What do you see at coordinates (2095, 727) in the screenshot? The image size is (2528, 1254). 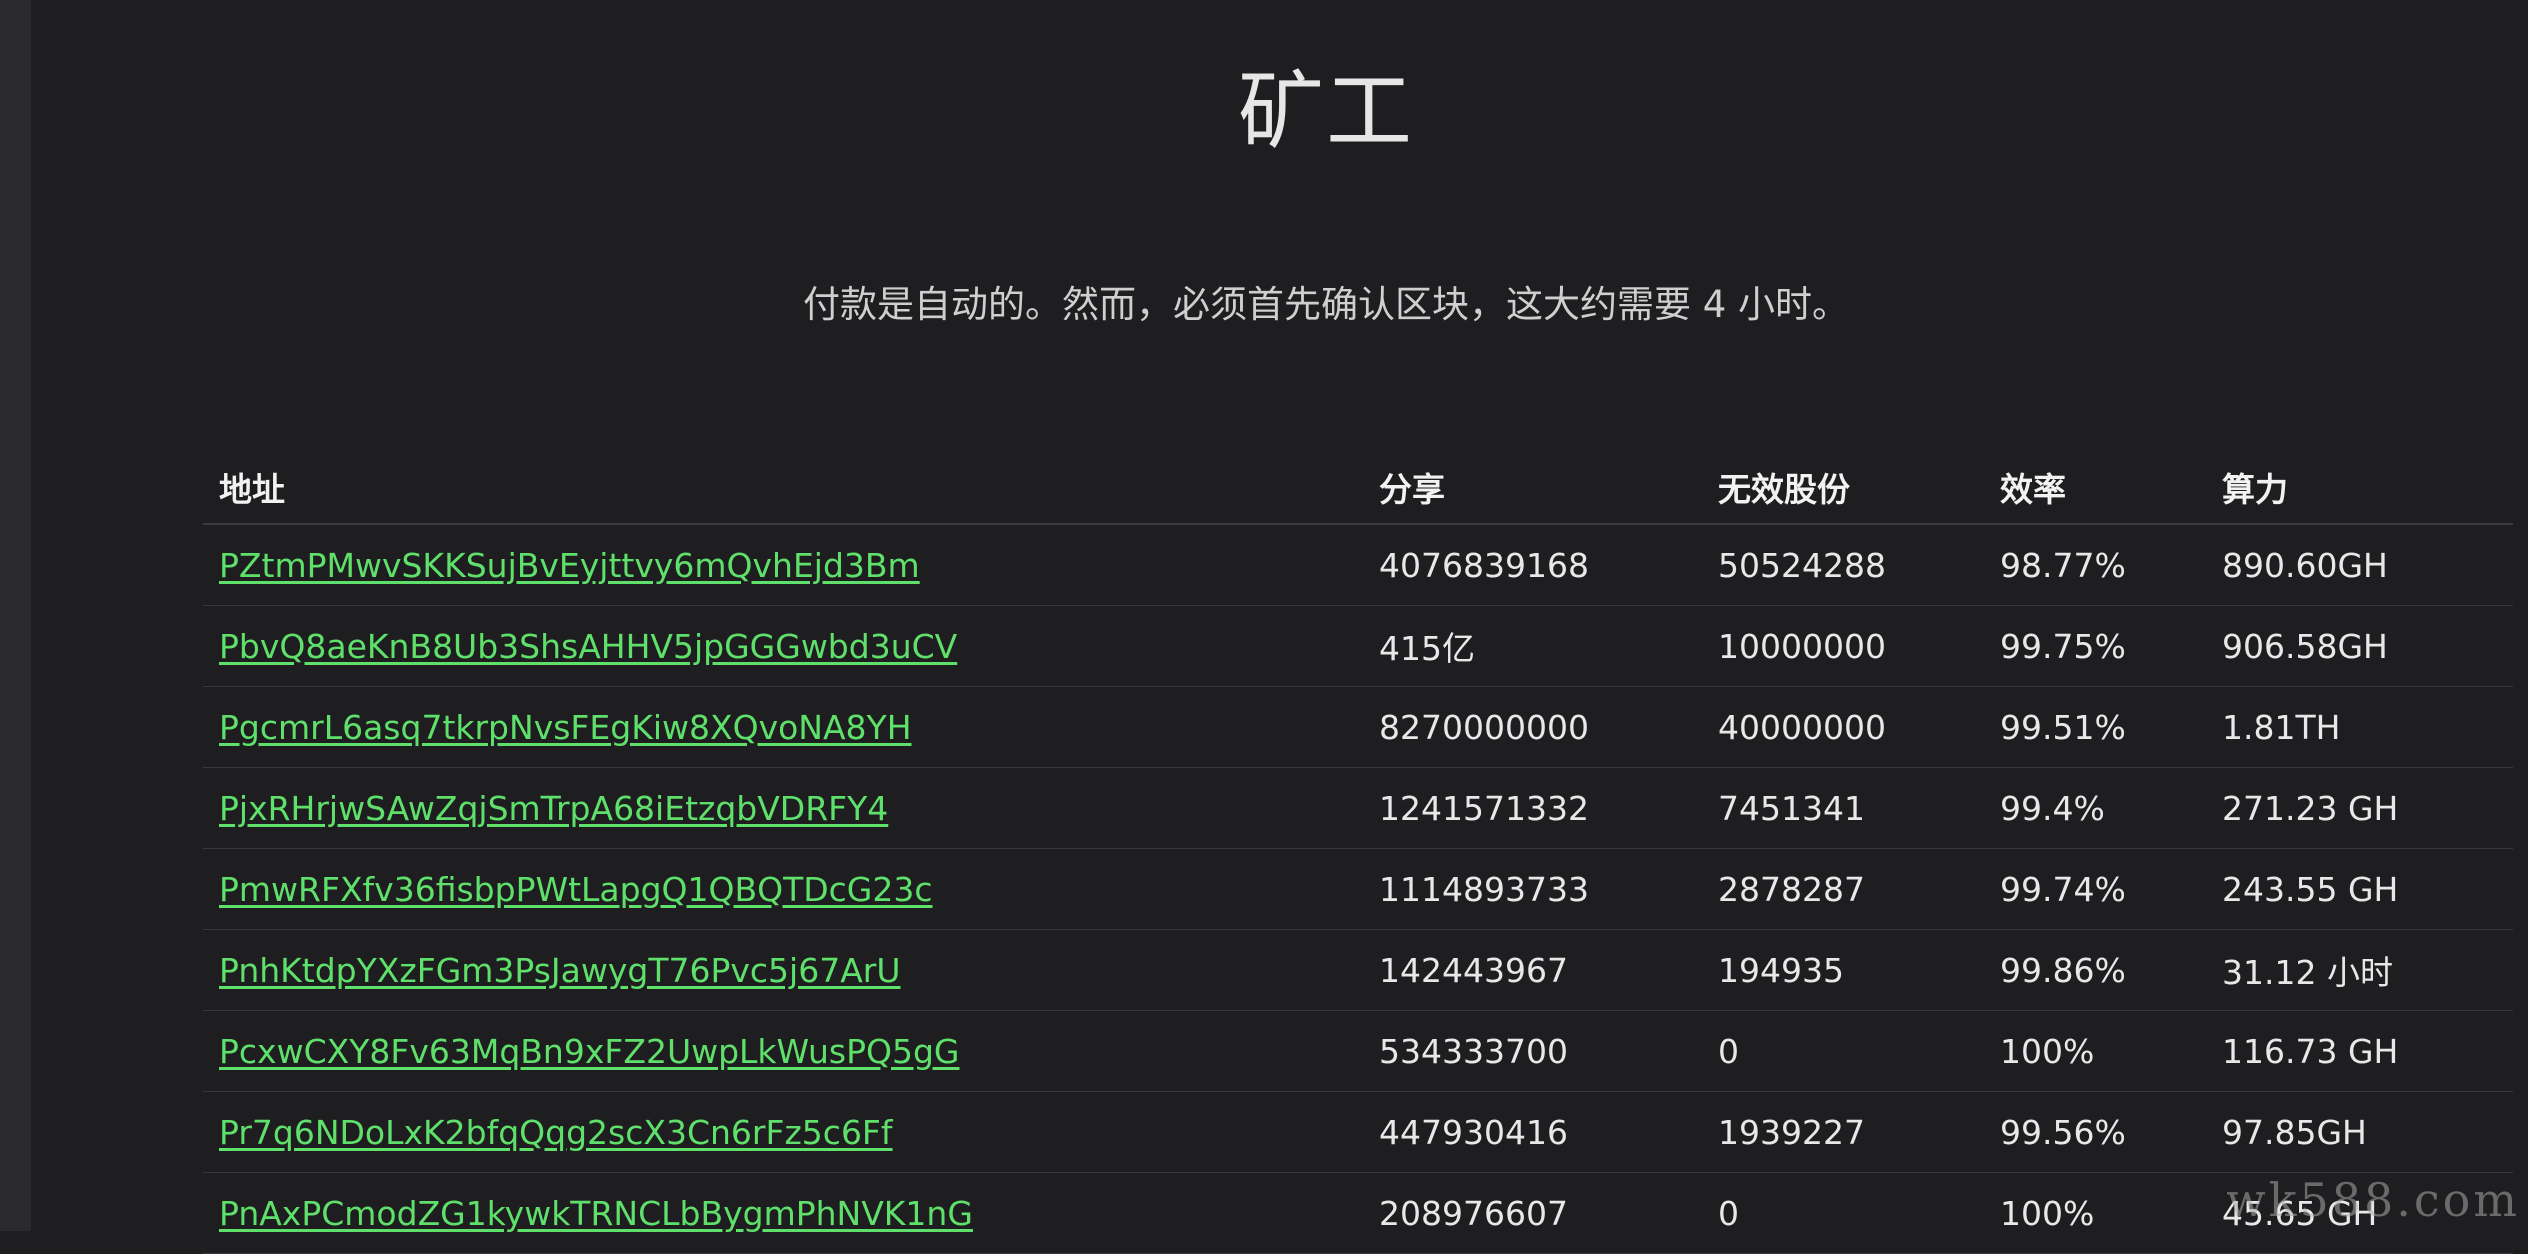 I see `efficiency-cell: 99.51%` at bounding box center [2095, 727].